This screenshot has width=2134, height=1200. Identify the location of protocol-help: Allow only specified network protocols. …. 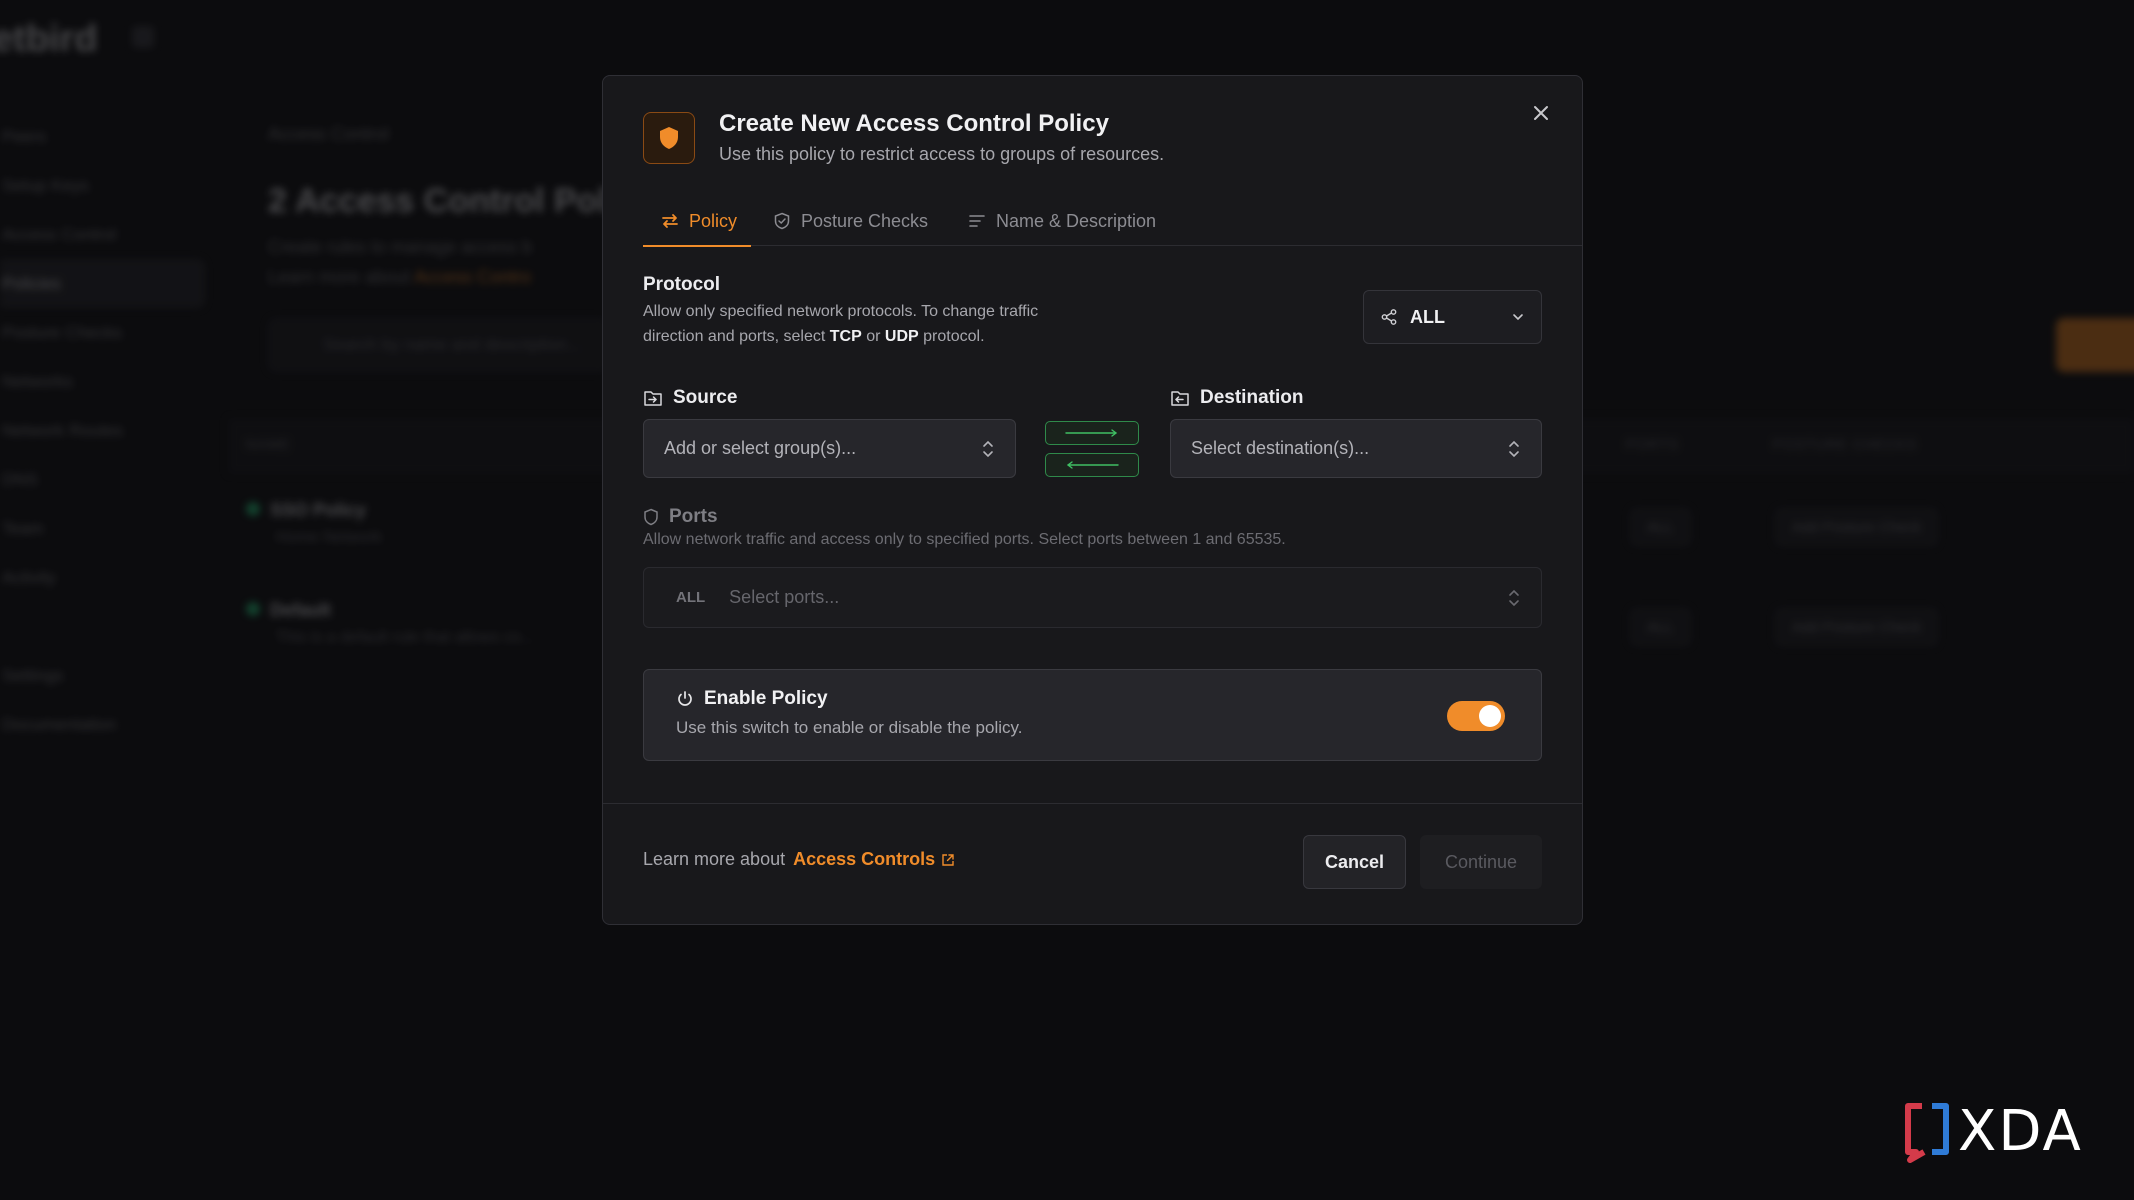
(903, 324).